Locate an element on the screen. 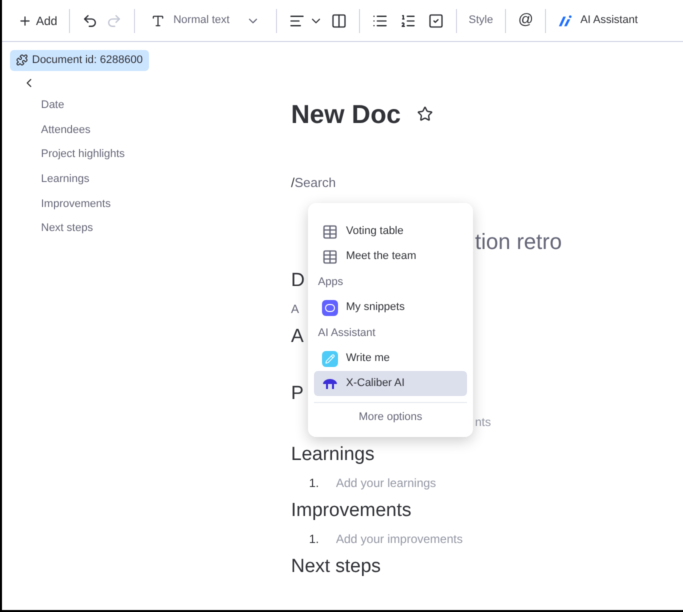 The height and width of the screenshot is (612, 683). menu-group-label: AI Assistant is located at coordinates (346, 333).